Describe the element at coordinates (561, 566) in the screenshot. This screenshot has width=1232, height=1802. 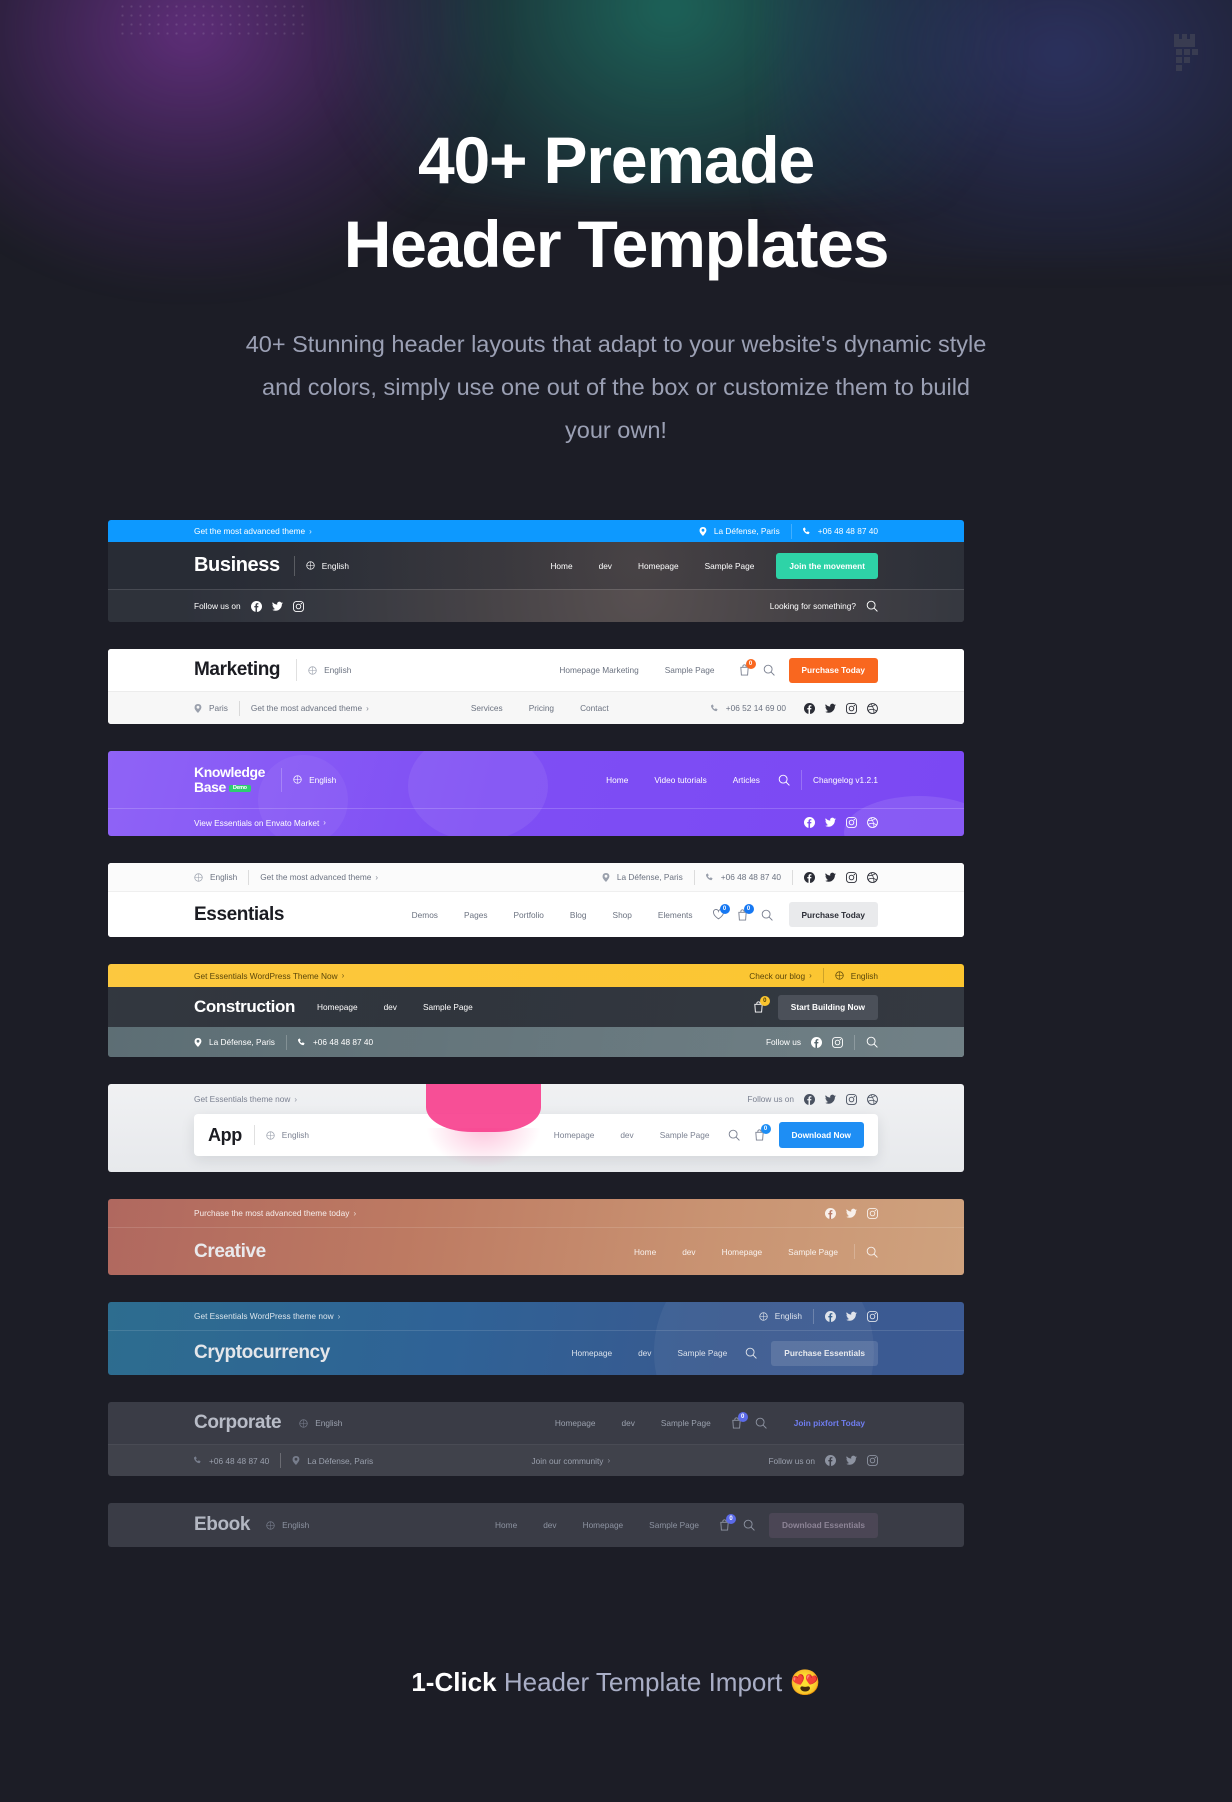
I see `business-nav-item: Home` at that location.